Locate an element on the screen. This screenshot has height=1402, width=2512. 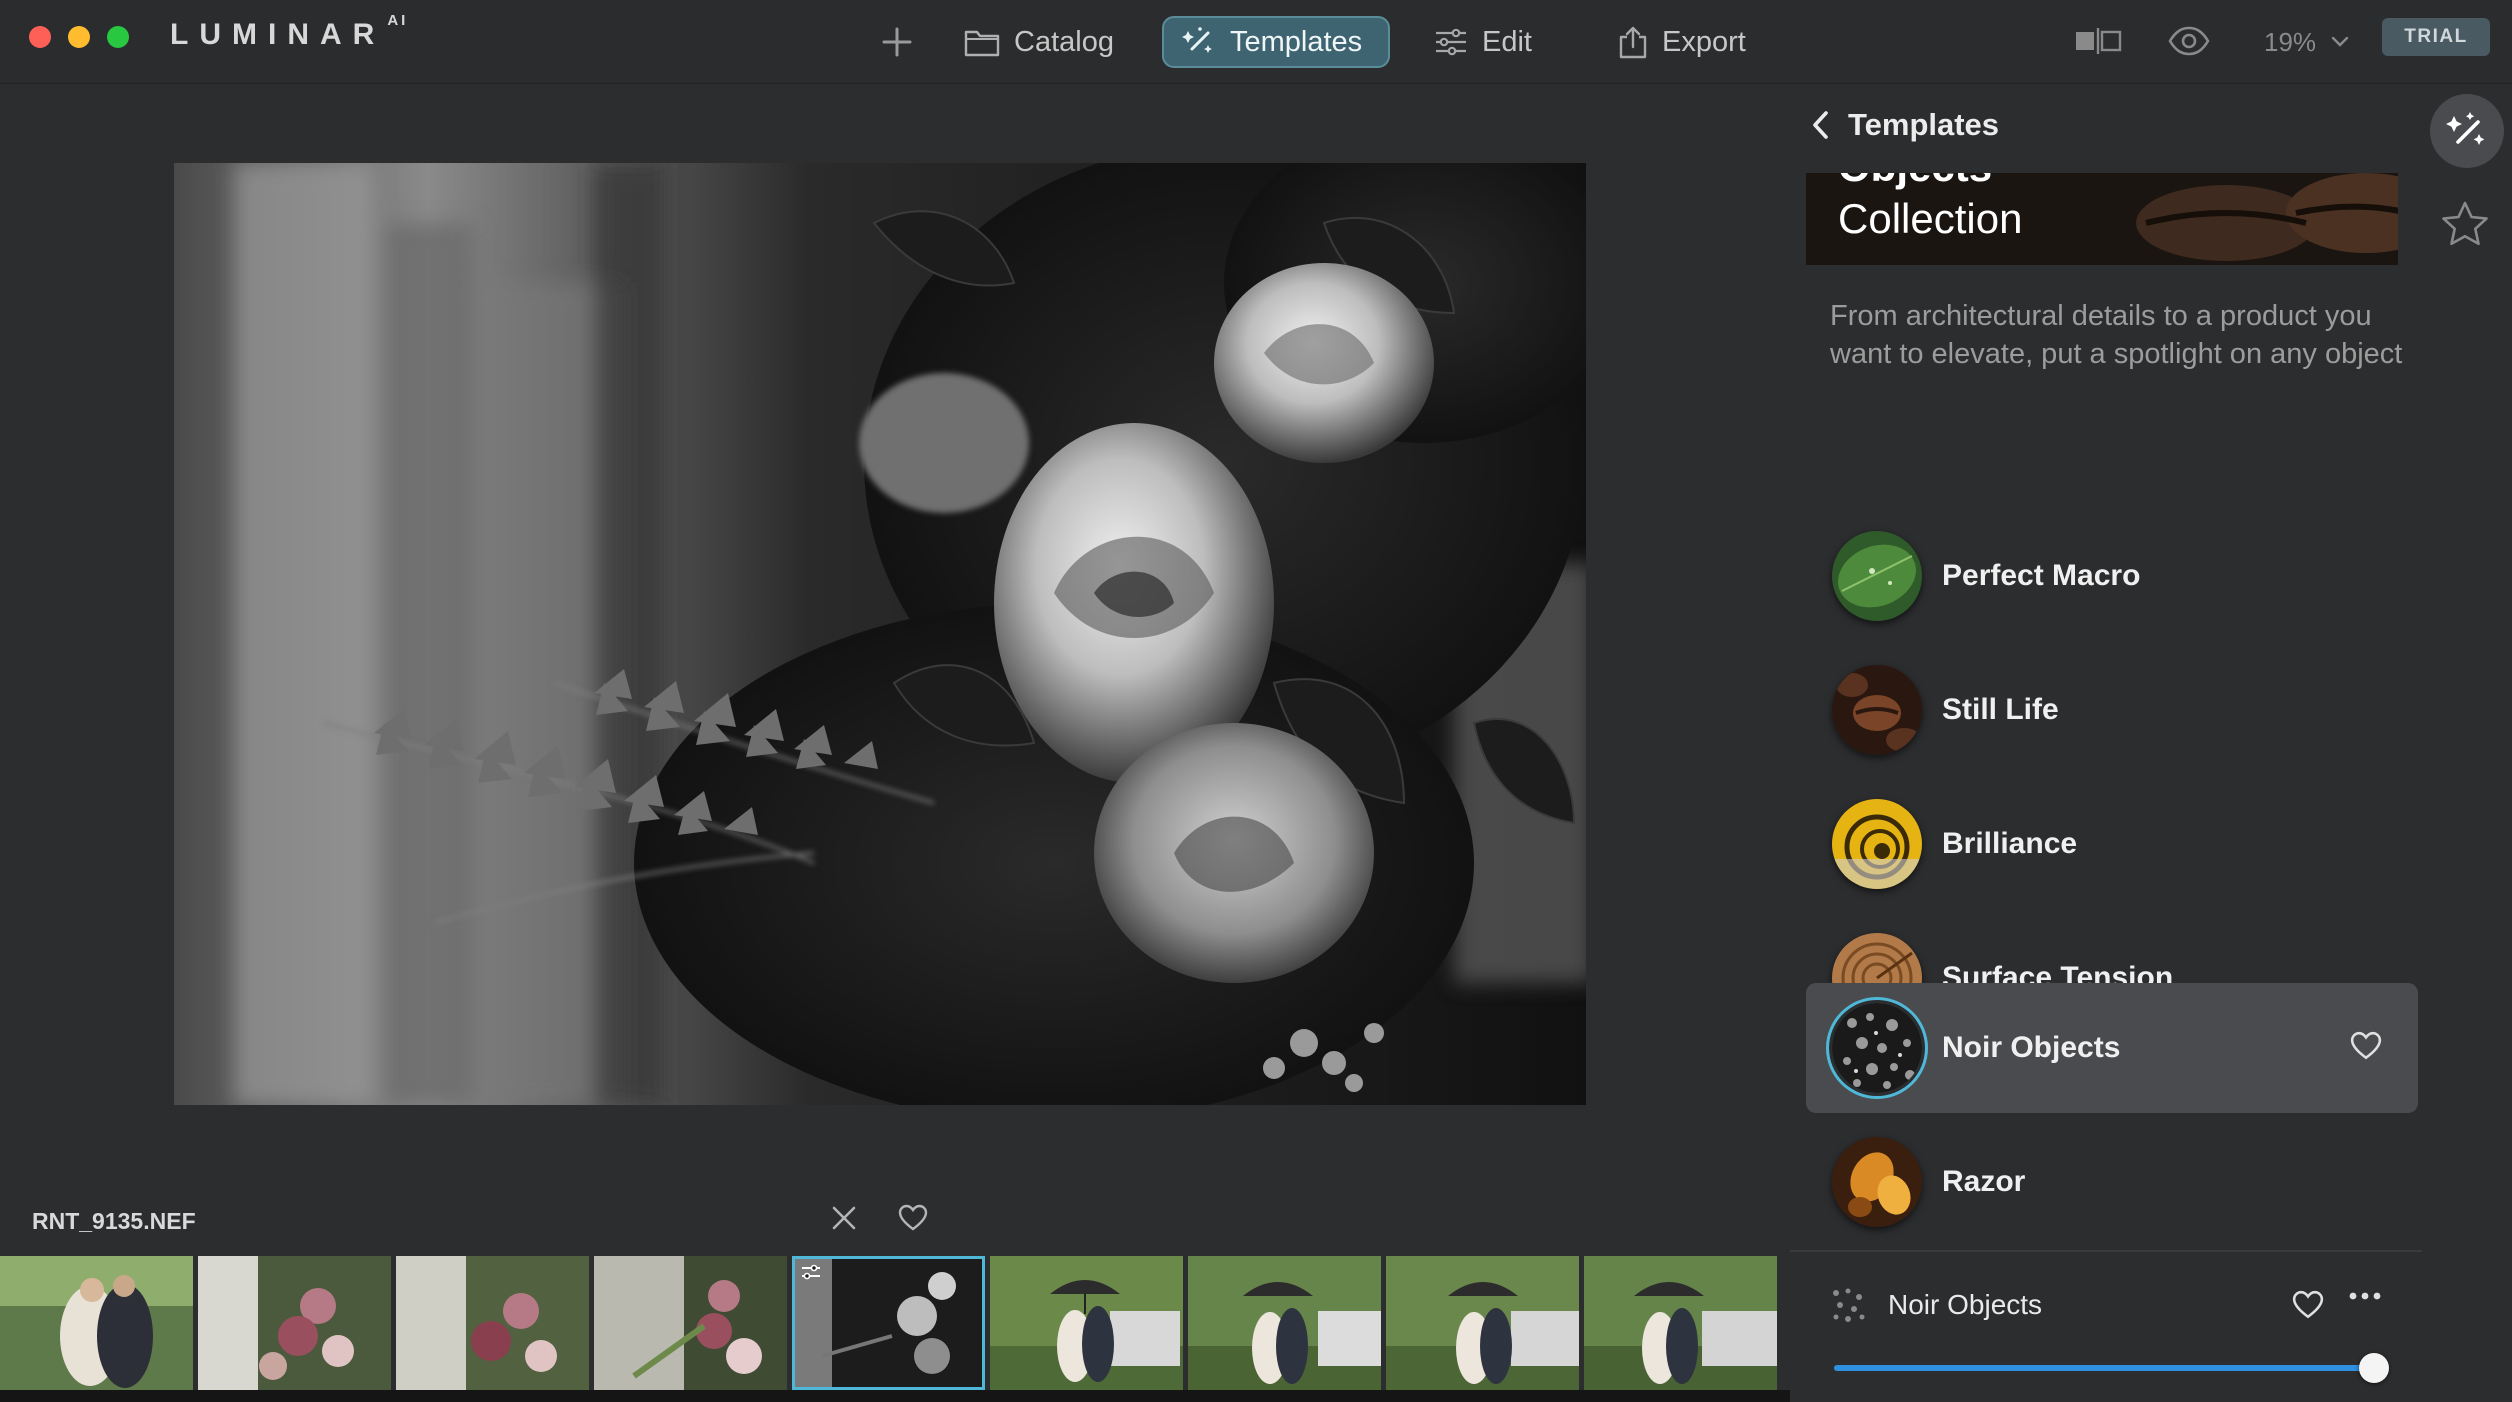
filmstrip-thumb-selected is located at coordinates (888, 1323).